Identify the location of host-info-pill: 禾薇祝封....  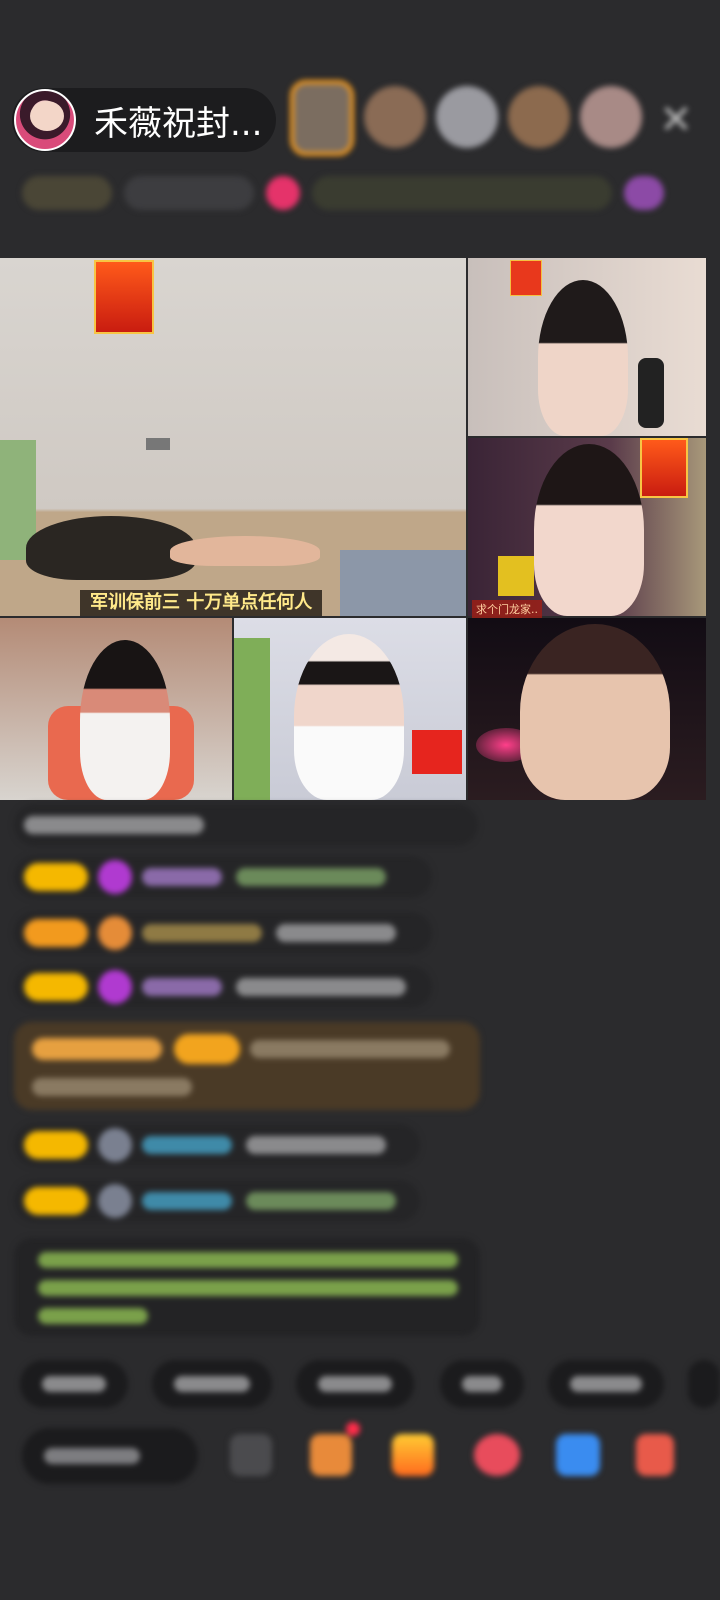
(144, 120).